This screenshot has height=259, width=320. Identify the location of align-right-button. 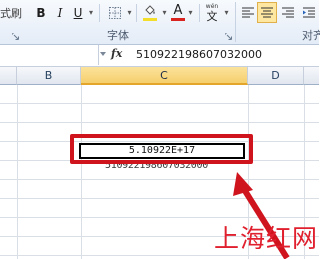
(288, 12).